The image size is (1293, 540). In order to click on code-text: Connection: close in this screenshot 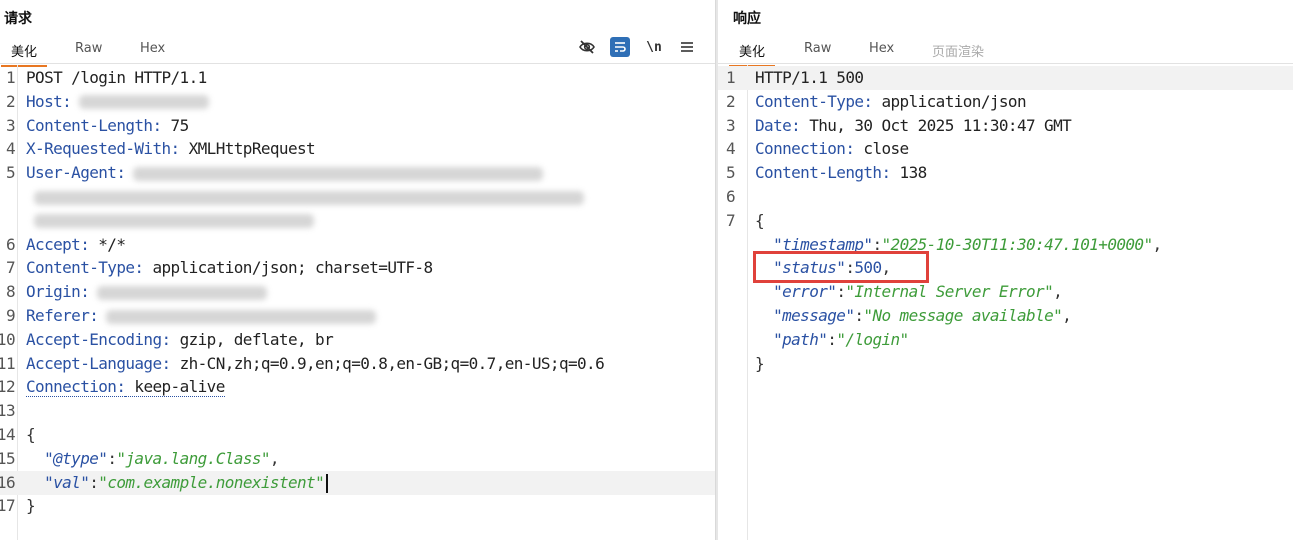, I will do `click(832, 149)`.